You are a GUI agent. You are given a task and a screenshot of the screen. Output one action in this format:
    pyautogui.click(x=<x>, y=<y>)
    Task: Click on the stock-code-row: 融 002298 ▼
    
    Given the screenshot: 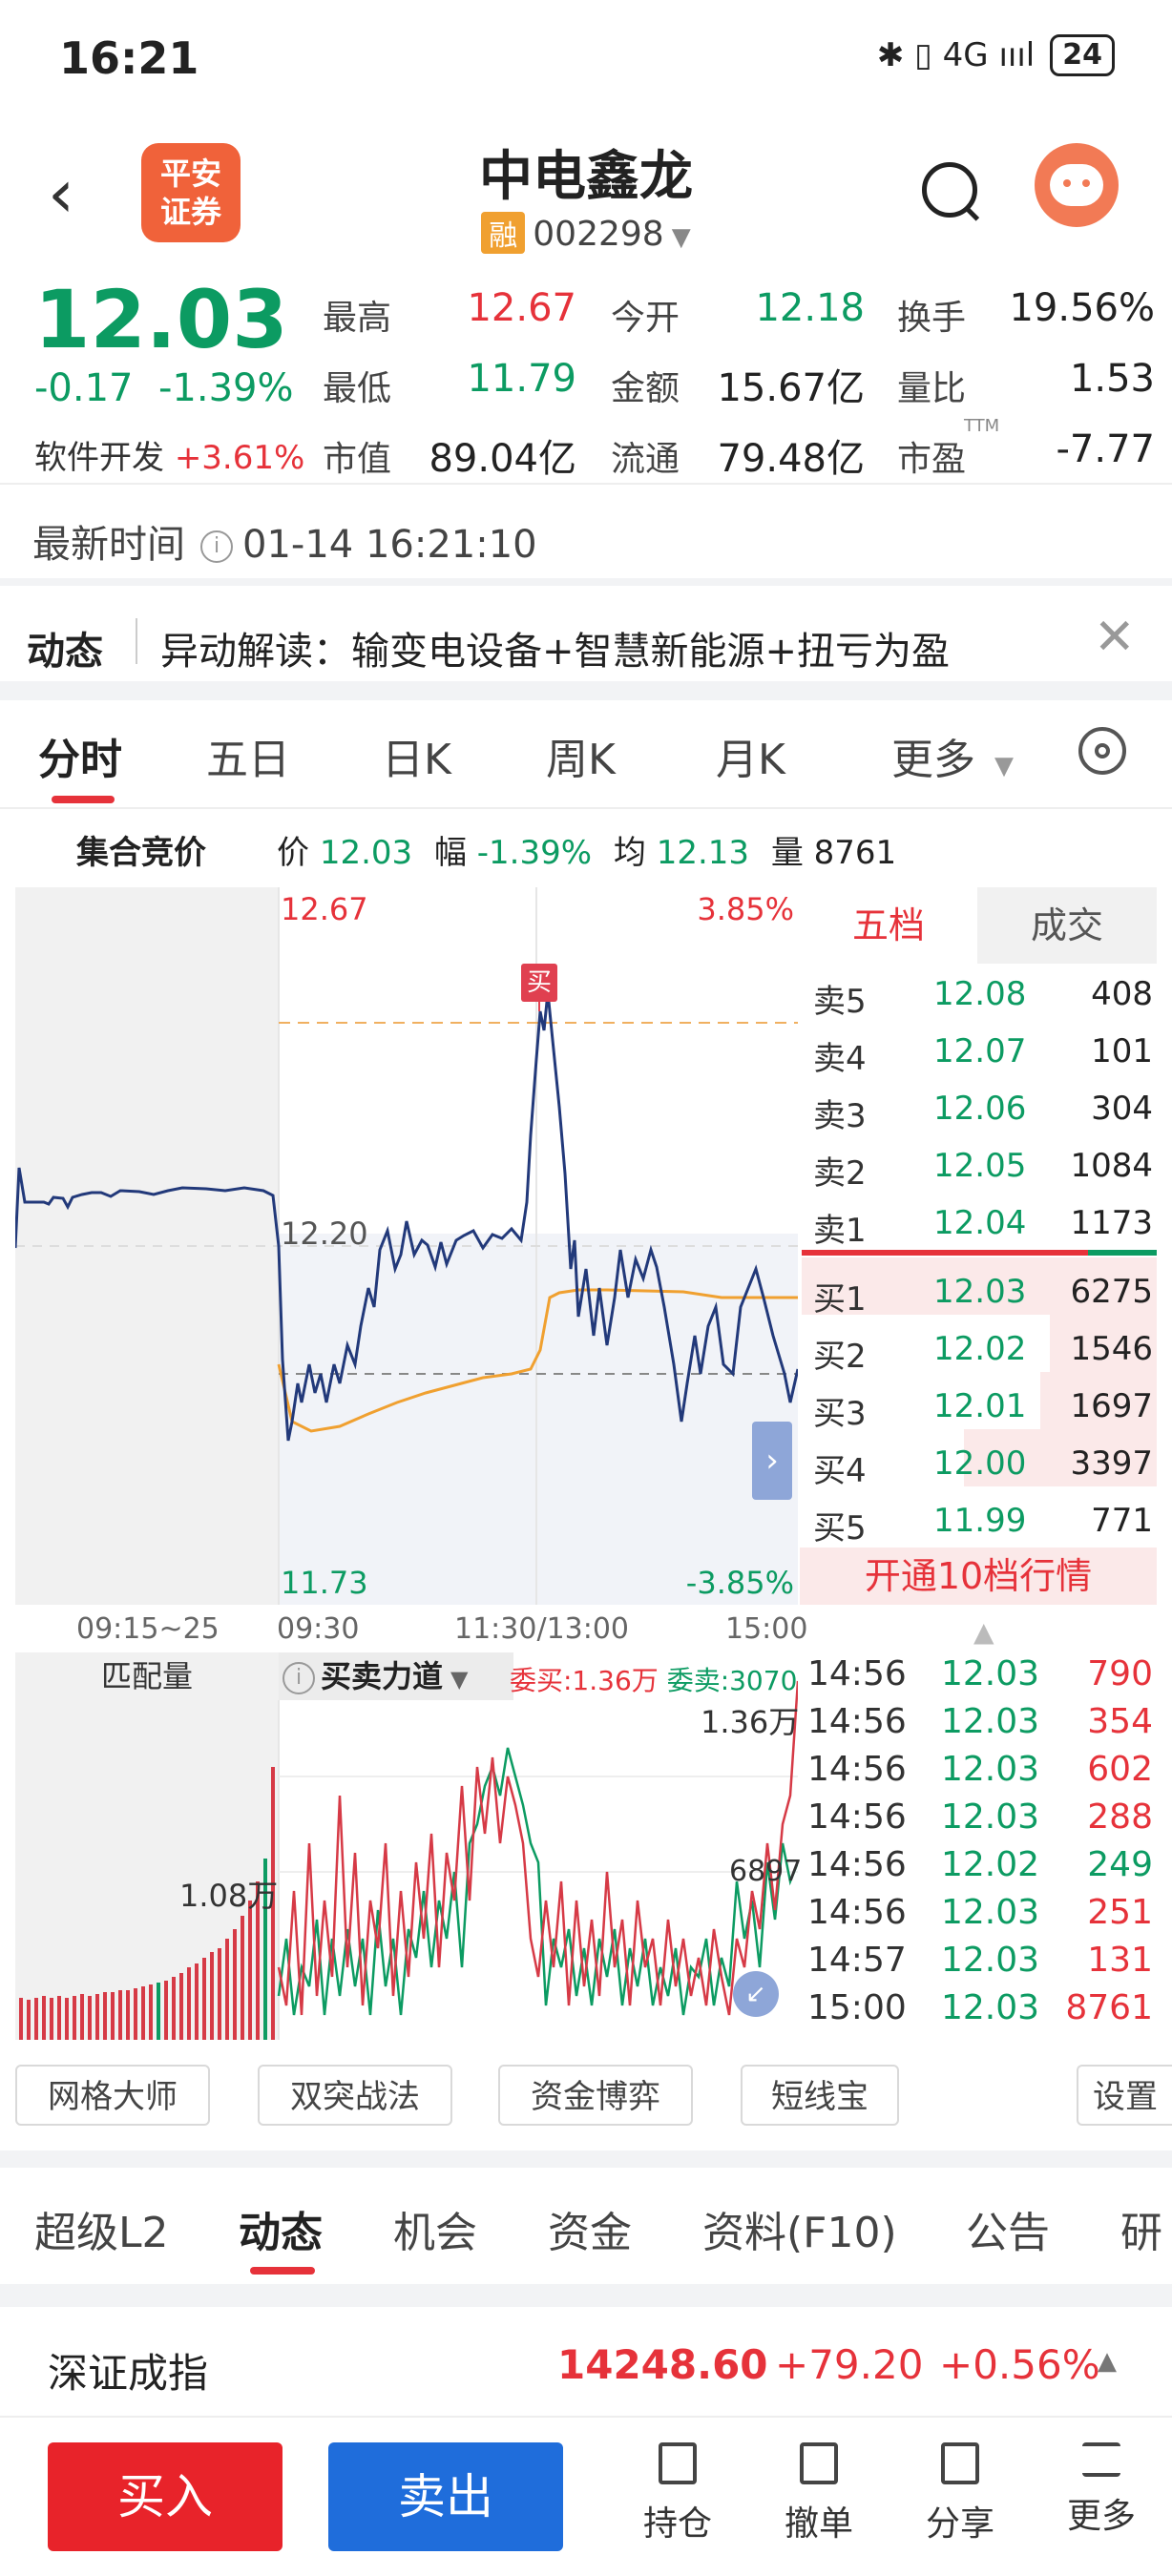 What is the action you would take?
    pyautogui.click(x=586, y=233)
    